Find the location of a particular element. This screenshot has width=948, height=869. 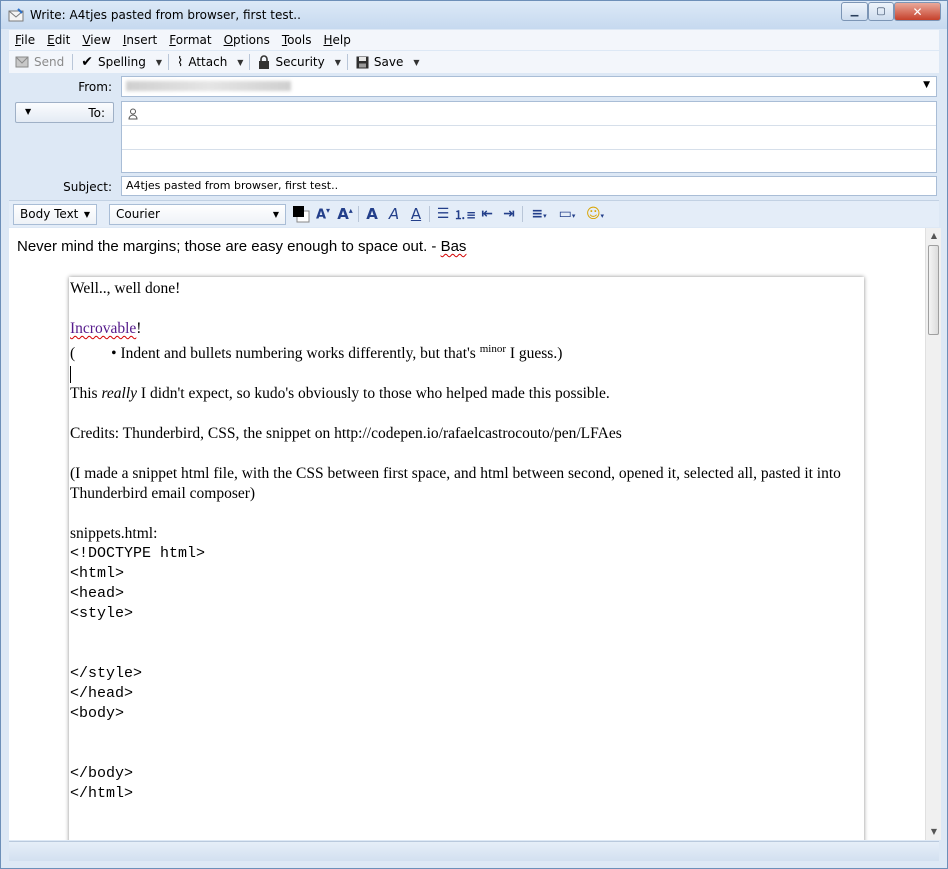

paragraph-style-select: Body Text ▼ is located at coordinates (55, 214).